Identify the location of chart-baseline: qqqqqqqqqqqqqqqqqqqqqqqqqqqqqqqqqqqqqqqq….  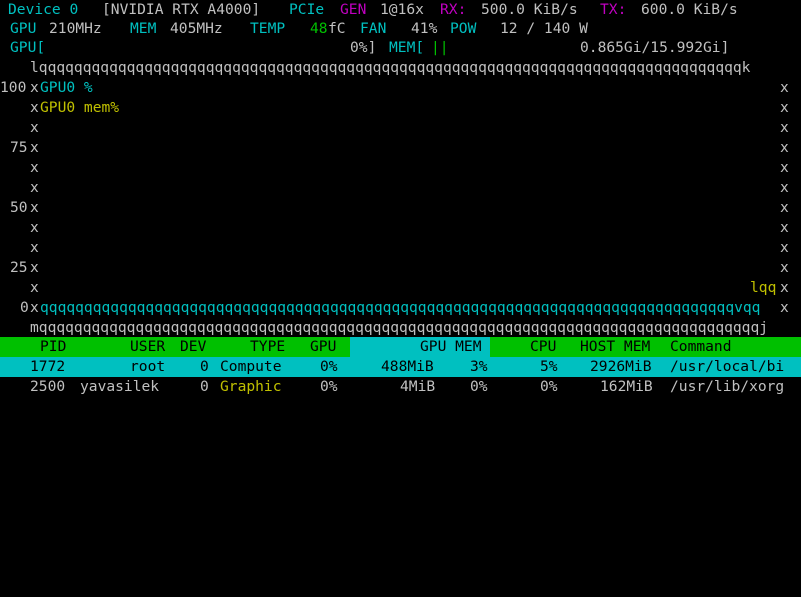
(400, 307).